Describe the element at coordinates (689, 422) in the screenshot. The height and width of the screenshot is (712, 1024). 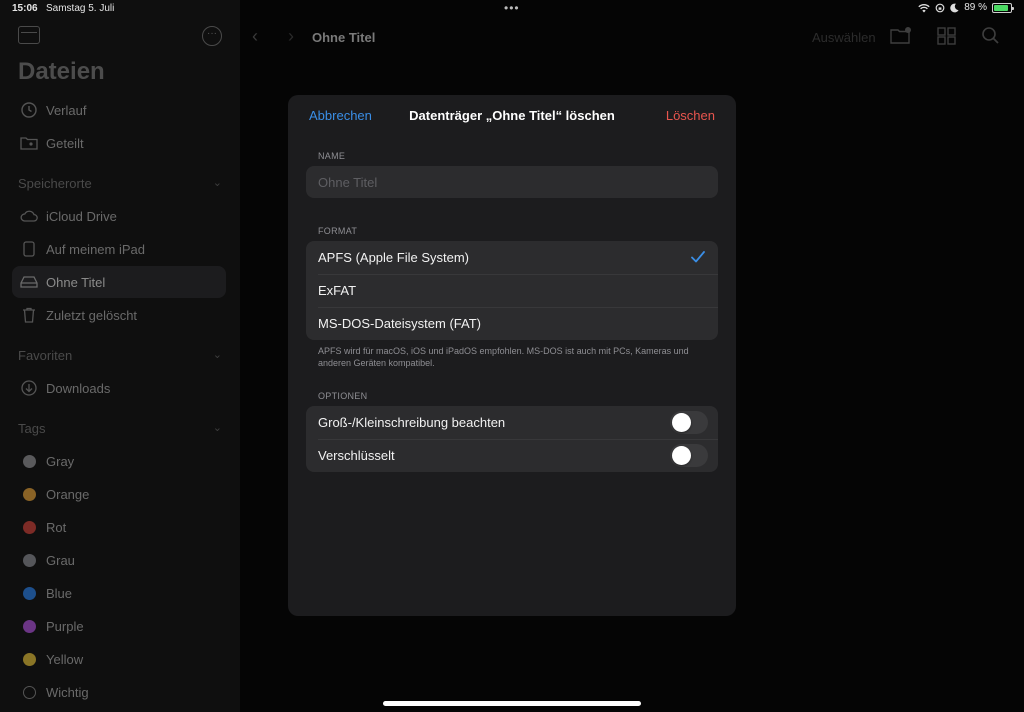
I see `case-sensitive-toggle` at that location.